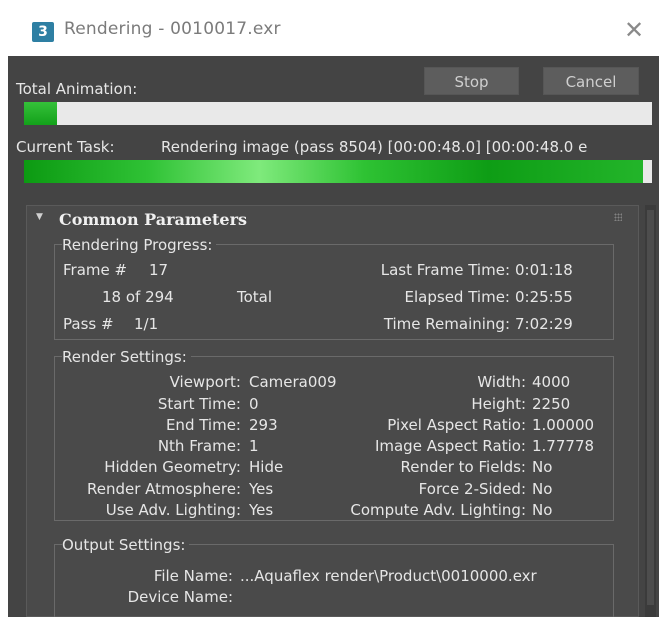  I want to click on current-task-progress-bar, so click(338, 171).